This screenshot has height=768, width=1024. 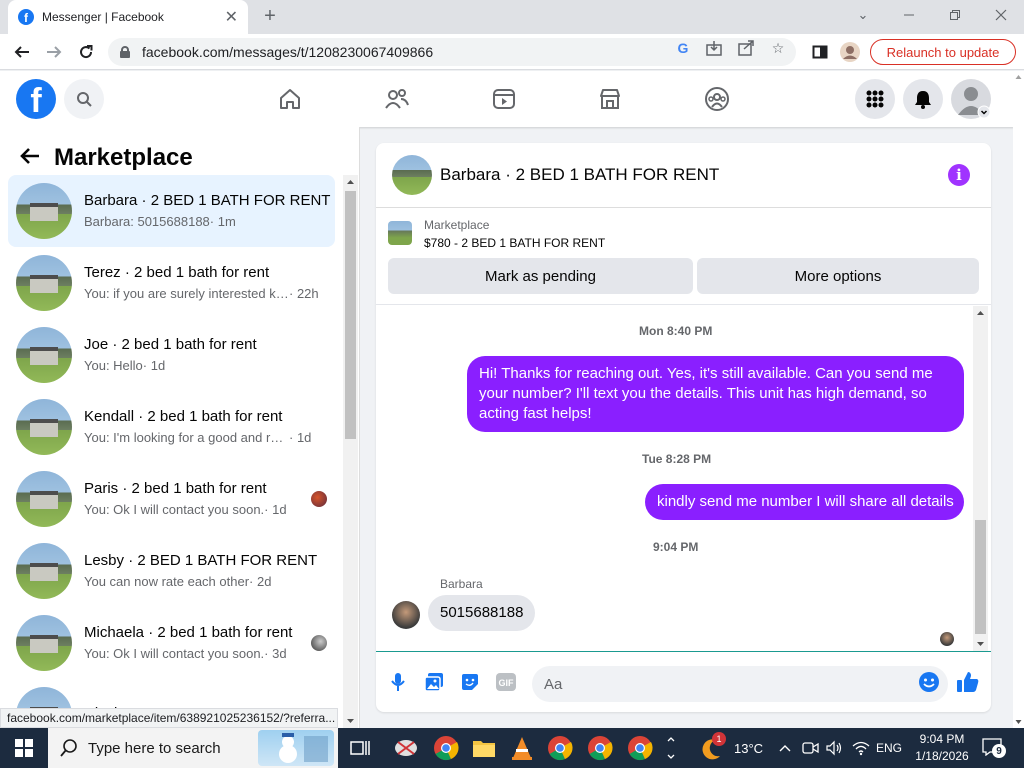 What do you see at coordinates (470, 682) in the screenshot?
I see `sticker-icon` at bounding box center [470, 682].